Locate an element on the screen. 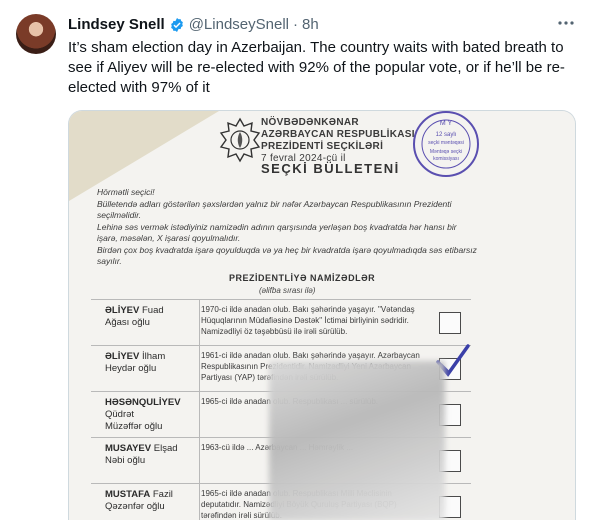  candidate-first-name: Elşad is located at coordinates (165, 448).